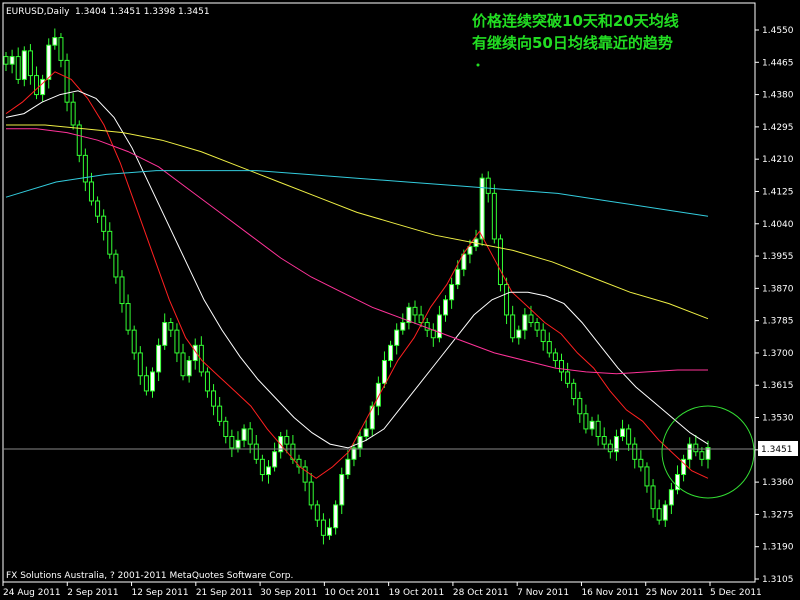 The width and height of the screenshot is (800, 600). I want to click on annotation-line-1: 价格连续突破10天和20天均线, so click(575, 21).